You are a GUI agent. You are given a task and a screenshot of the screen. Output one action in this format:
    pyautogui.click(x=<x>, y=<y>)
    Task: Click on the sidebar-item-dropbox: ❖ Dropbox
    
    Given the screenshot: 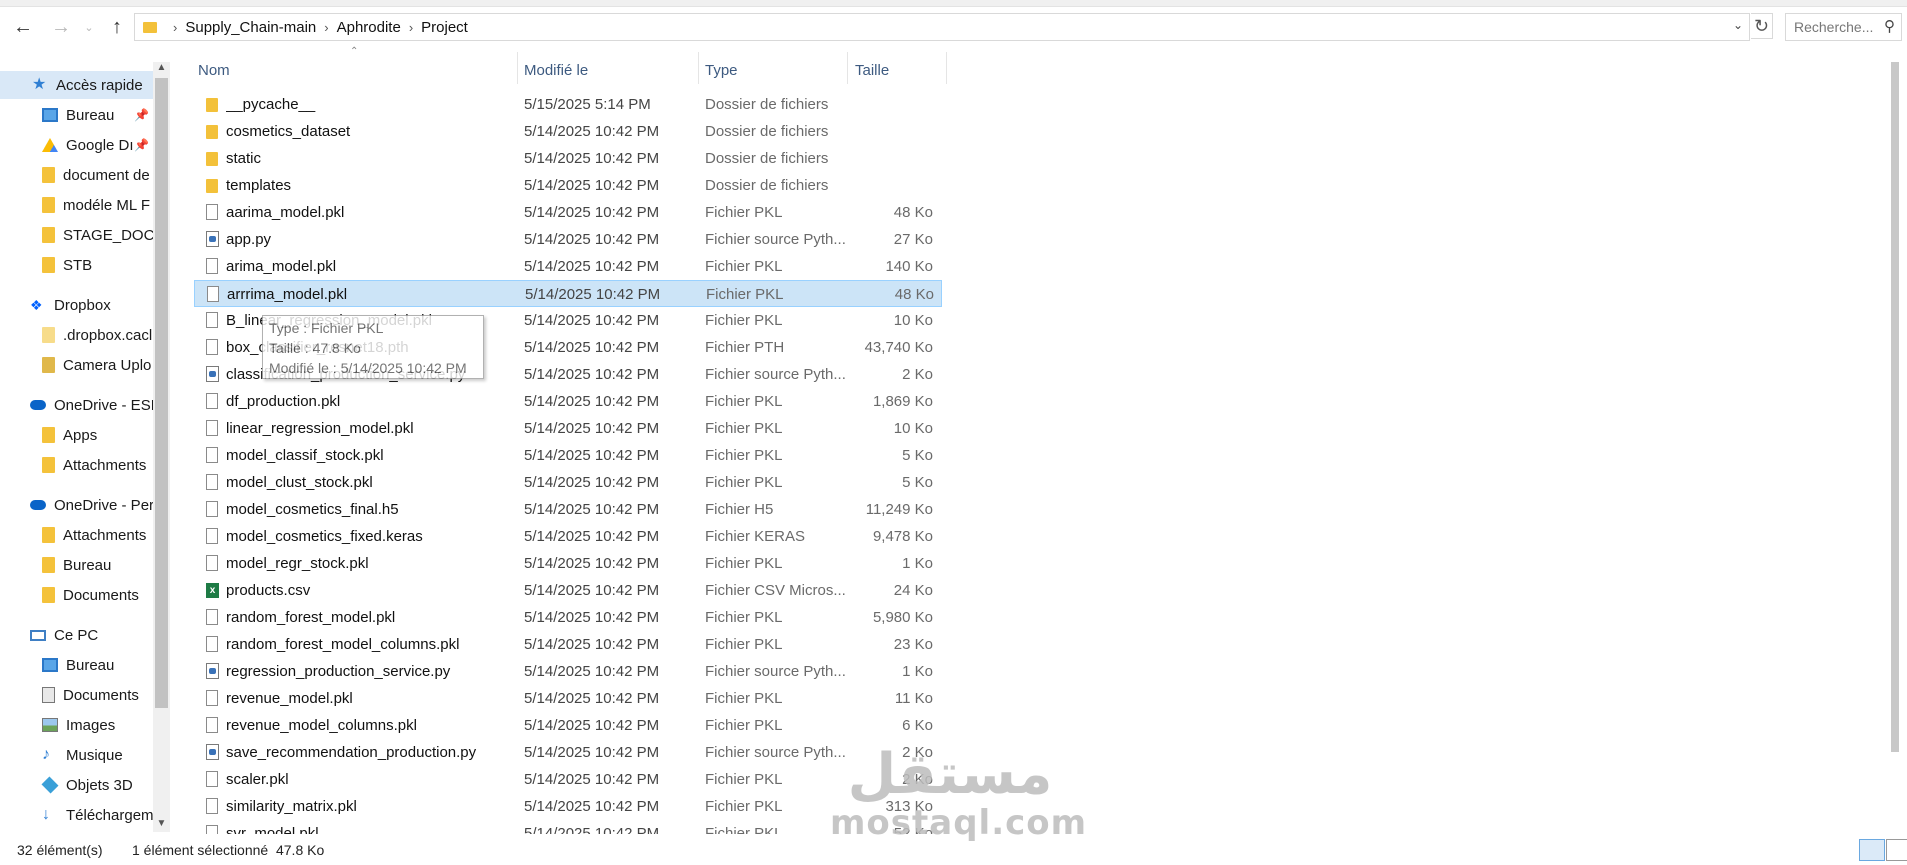 What is the action you would take?
    pyautogui.click(x=70, y=305)
    